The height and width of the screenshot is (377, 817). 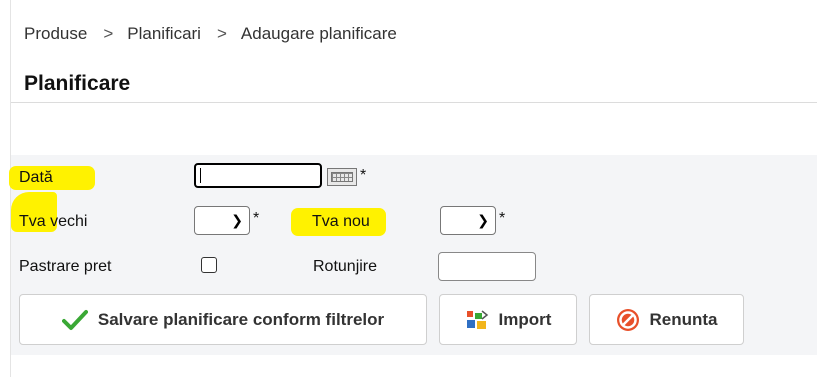 What do you see at coordinates (222, 220) in the screenshot?
I see `tva-vechi-select: ❯` at bounding box center [222, 220].